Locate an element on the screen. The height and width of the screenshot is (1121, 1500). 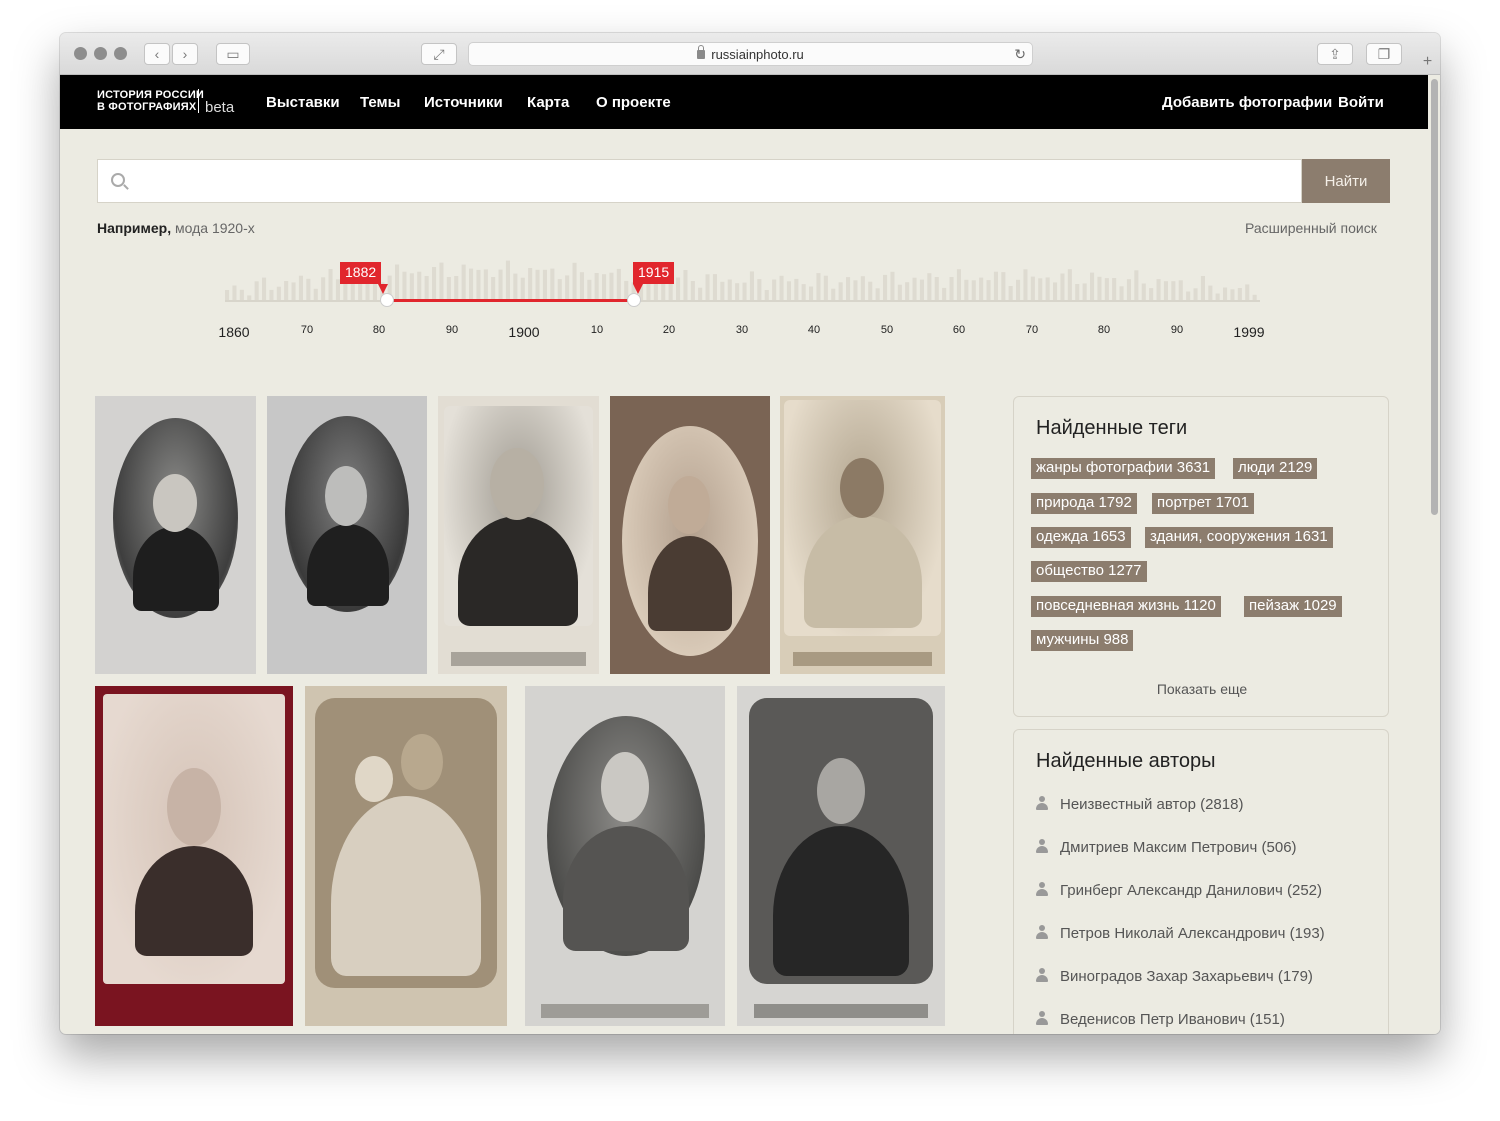
year-label: 90 is located at coordinates (1177, 330).